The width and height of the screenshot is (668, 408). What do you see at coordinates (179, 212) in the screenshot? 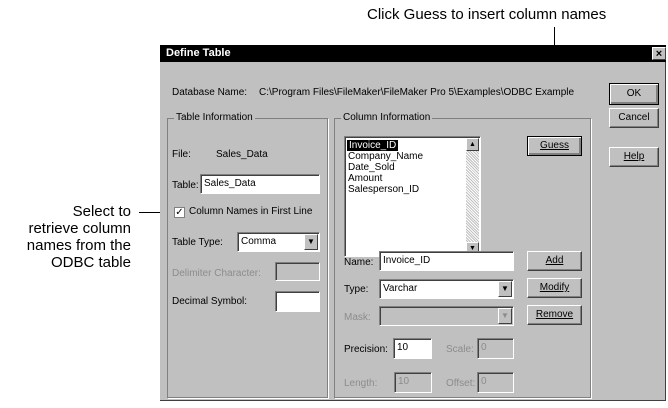
I see `column-names-checkbox: ✓` at bounding box center [179, 212].